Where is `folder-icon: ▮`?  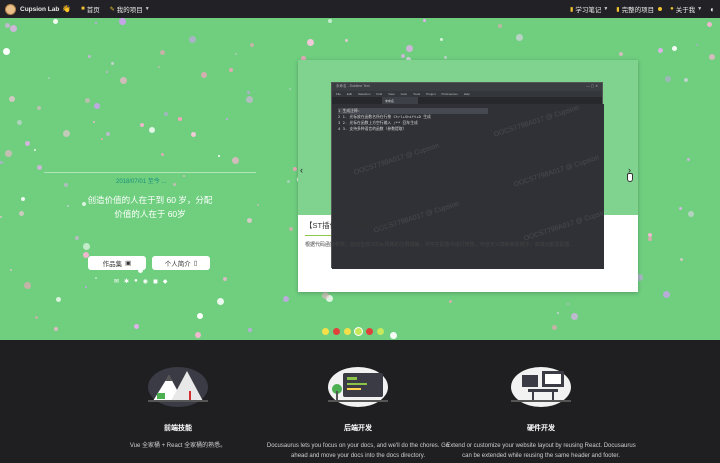
folder-icon: ▮ is located at coordinates (618, 9).